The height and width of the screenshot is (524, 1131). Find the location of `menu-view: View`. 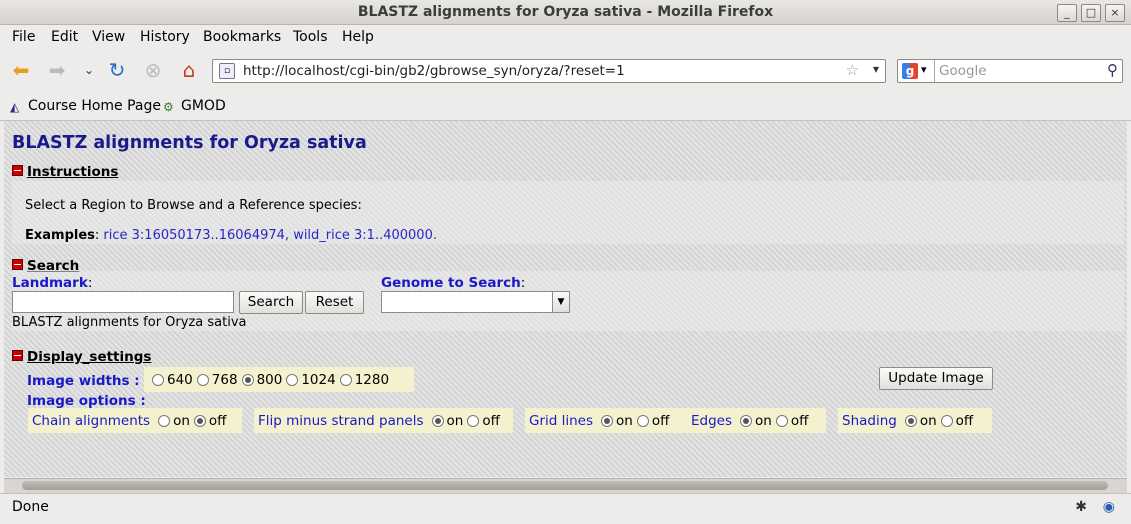

menu-view: View is located at coordinates (108, 37).